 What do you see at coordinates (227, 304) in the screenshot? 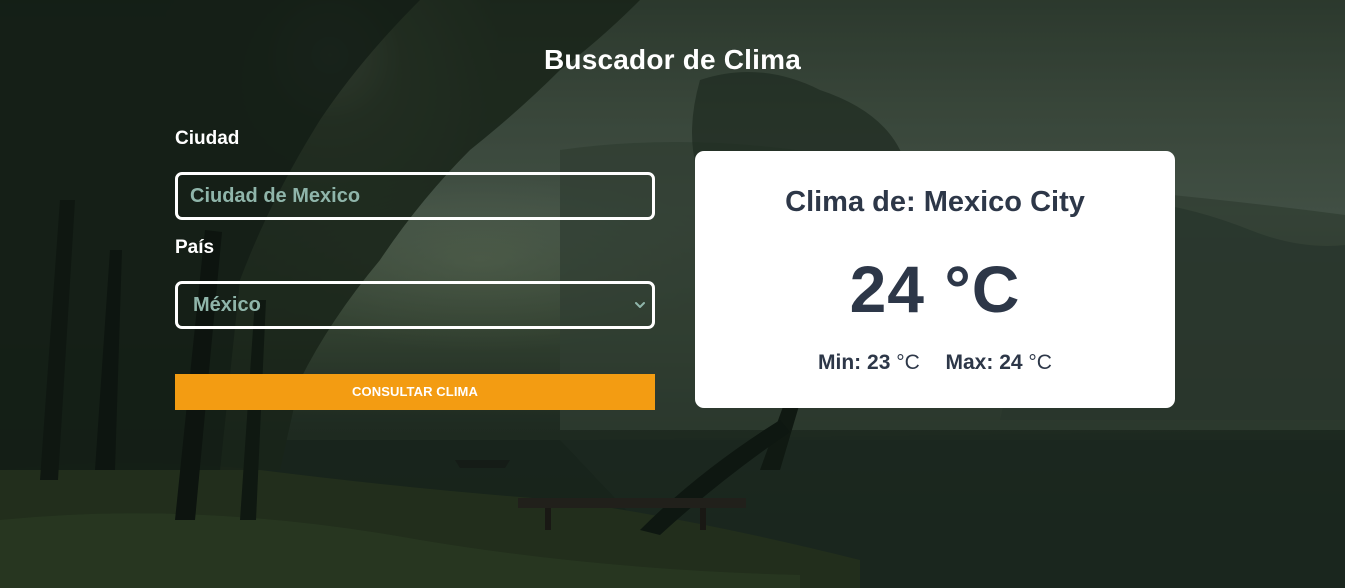
I see `country-select-value: México` at bounding box center [227, 304].